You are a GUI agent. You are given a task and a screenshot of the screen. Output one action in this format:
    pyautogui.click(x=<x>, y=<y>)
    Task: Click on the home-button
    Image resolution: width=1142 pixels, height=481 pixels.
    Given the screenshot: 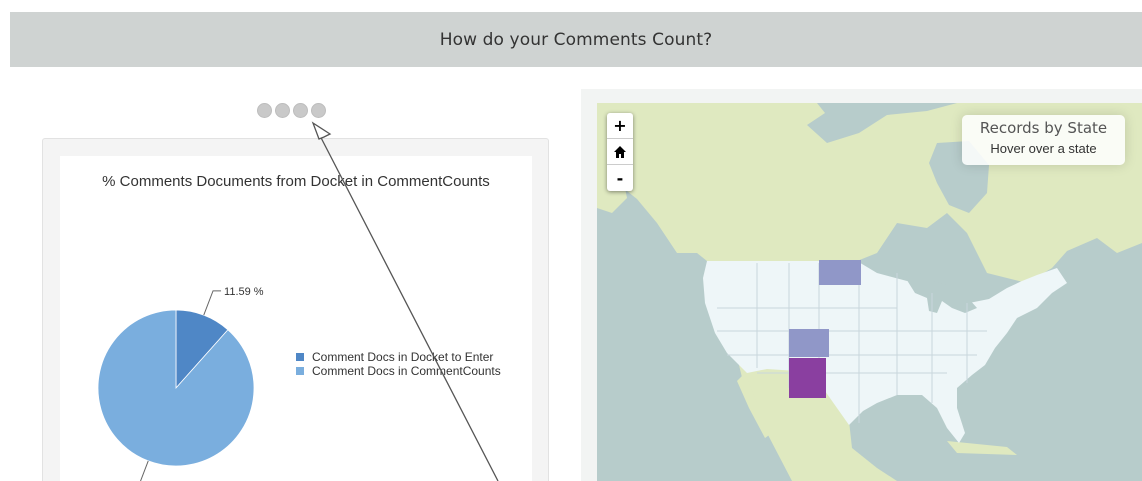 What is the action you would take?
    pyautogui.click(x=620, y=152)
    